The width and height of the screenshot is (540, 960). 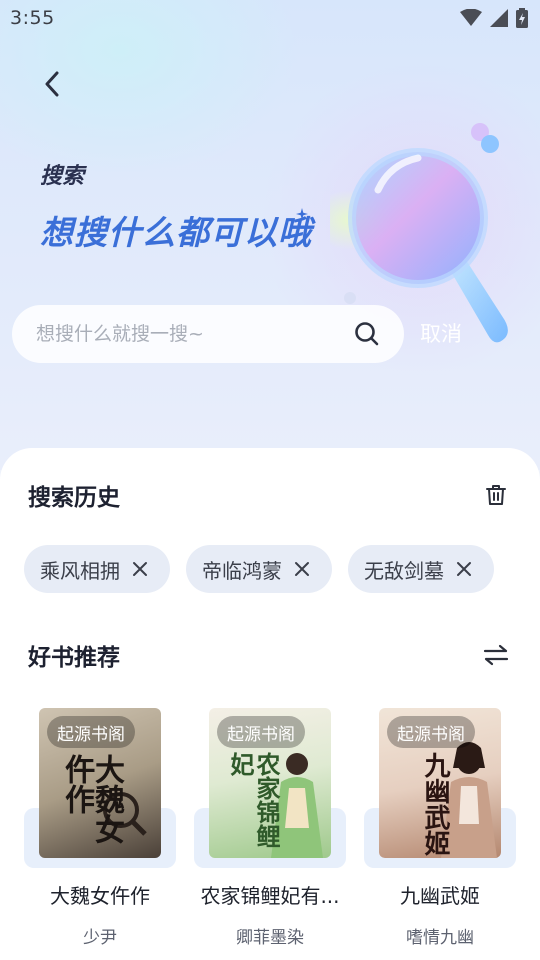 I want to click on book-author: 少尹, so click(x=100, y=938).